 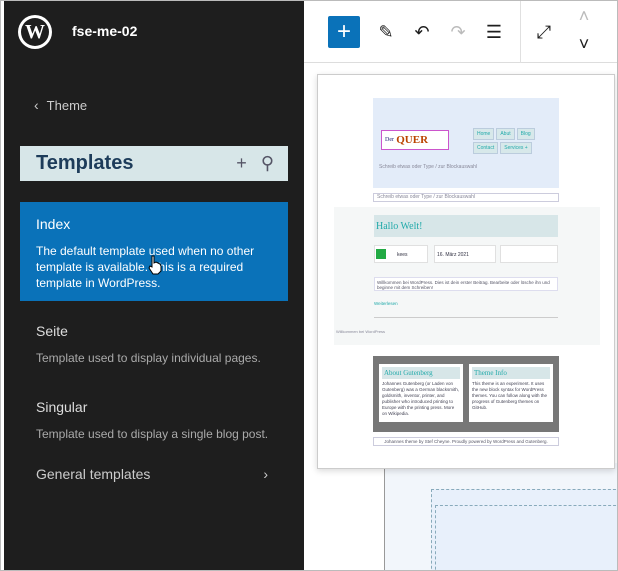 I want to click on add-template-icon: +, so click(x=241, y=163).